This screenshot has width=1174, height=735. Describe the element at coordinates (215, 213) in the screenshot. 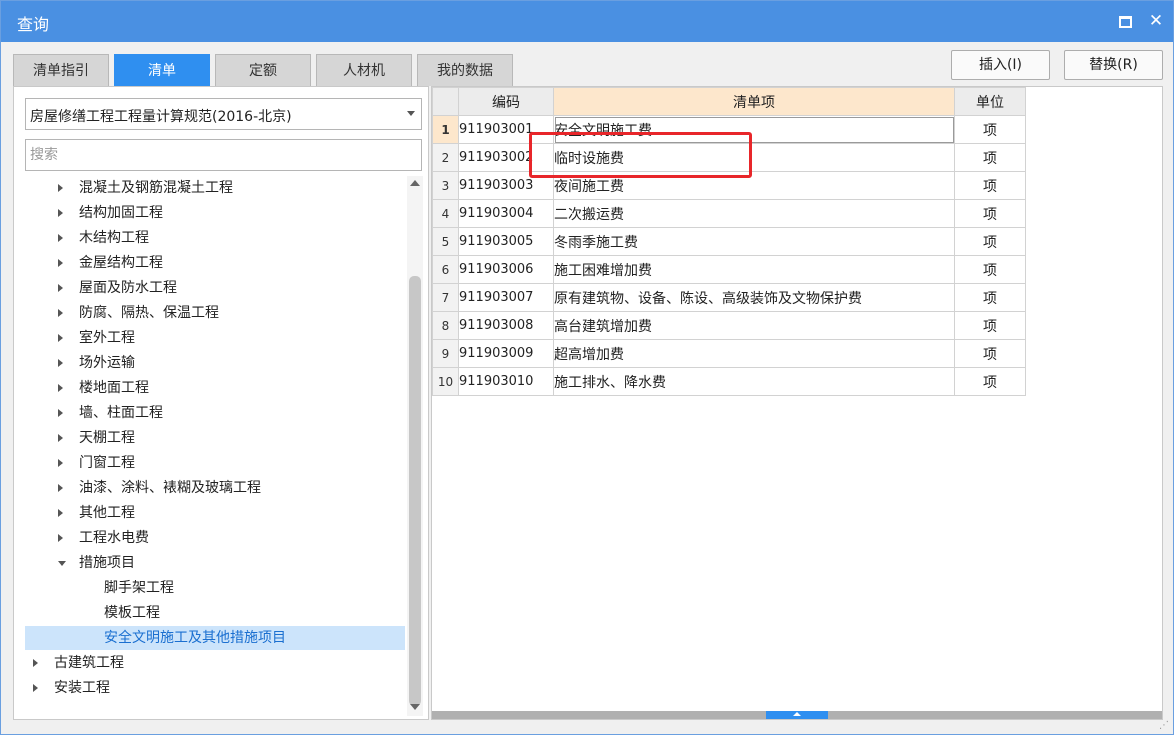

I see `tree-item: 结构加固工程` at that location.